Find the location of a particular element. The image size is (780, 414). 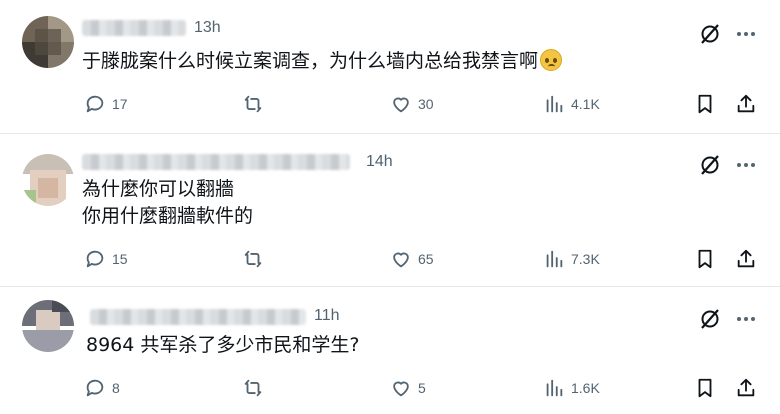

views-button: 1.6K is located at coordinates (571, 388).